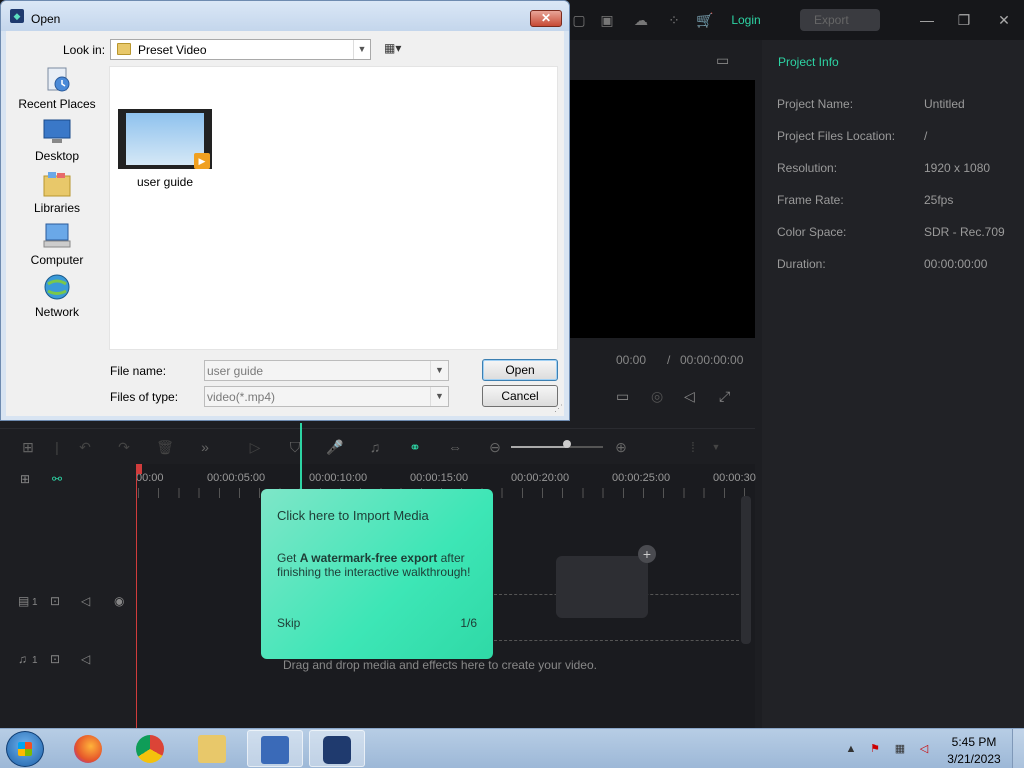 This screenshot has width=1024, height=768. Describe the element at coordinates (468, 623) in the screenshot. I see `step-counter: 1/6` at that location.